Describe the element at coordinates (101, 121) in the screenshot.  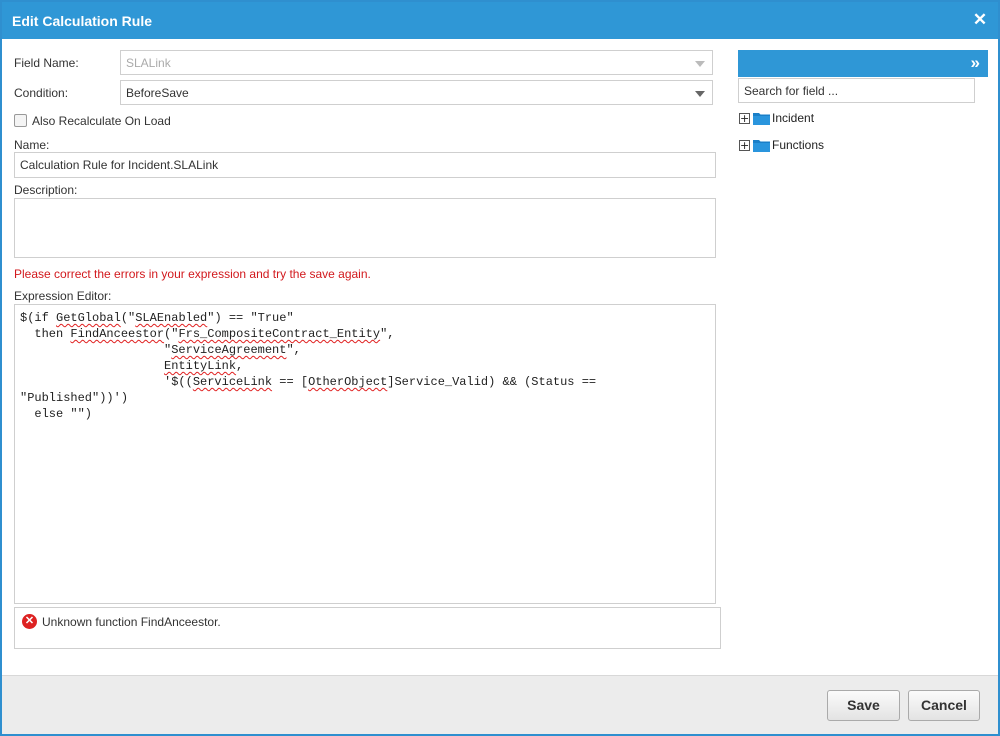
I see `recalculate-on-load-label: Also Recalculate On Load` at that location.